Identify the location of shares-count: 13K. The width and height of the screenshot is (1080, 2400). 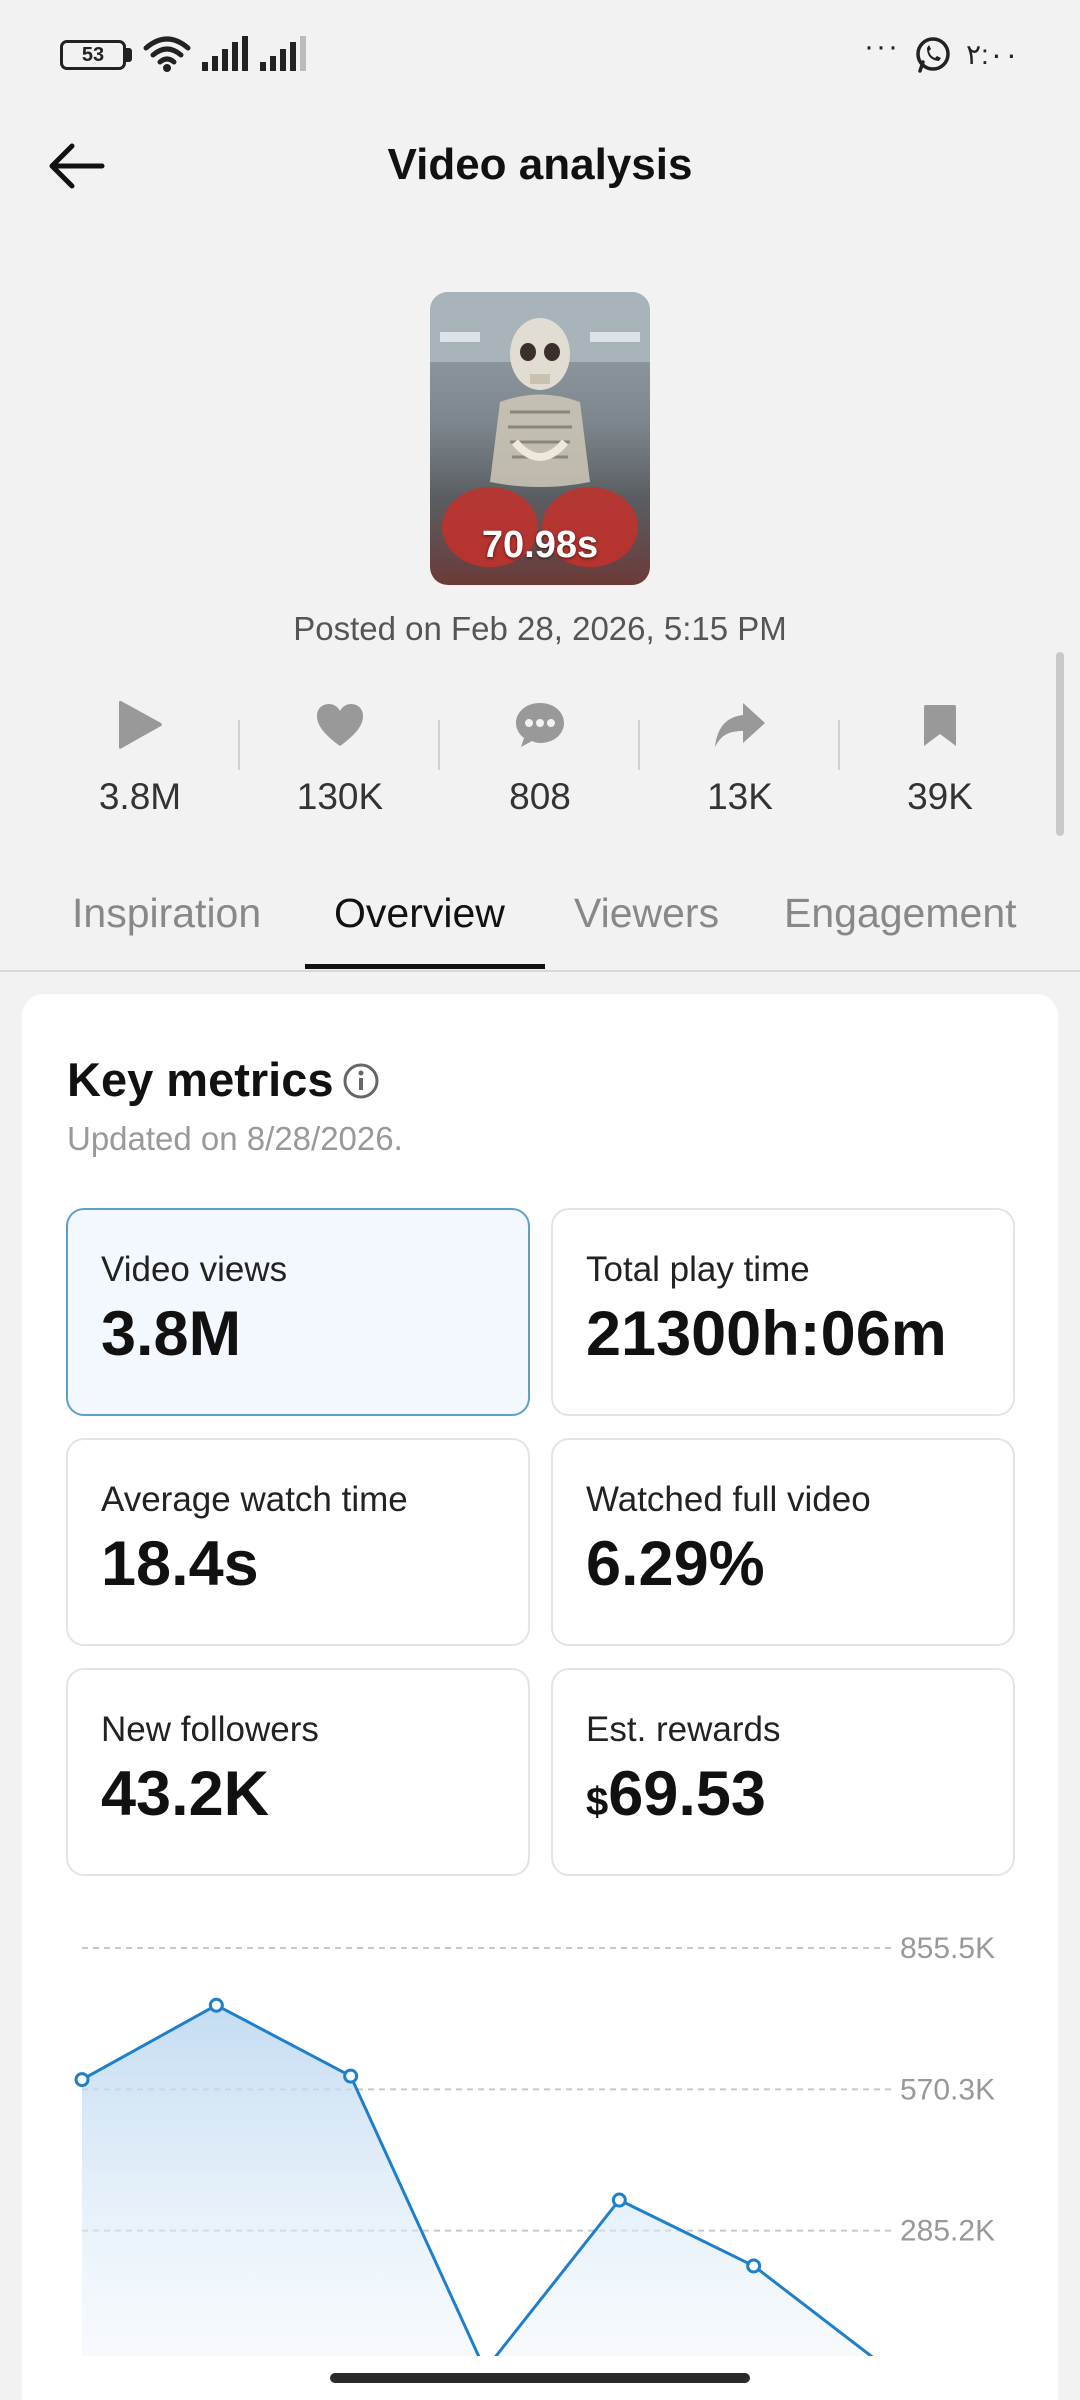
(740, 796).